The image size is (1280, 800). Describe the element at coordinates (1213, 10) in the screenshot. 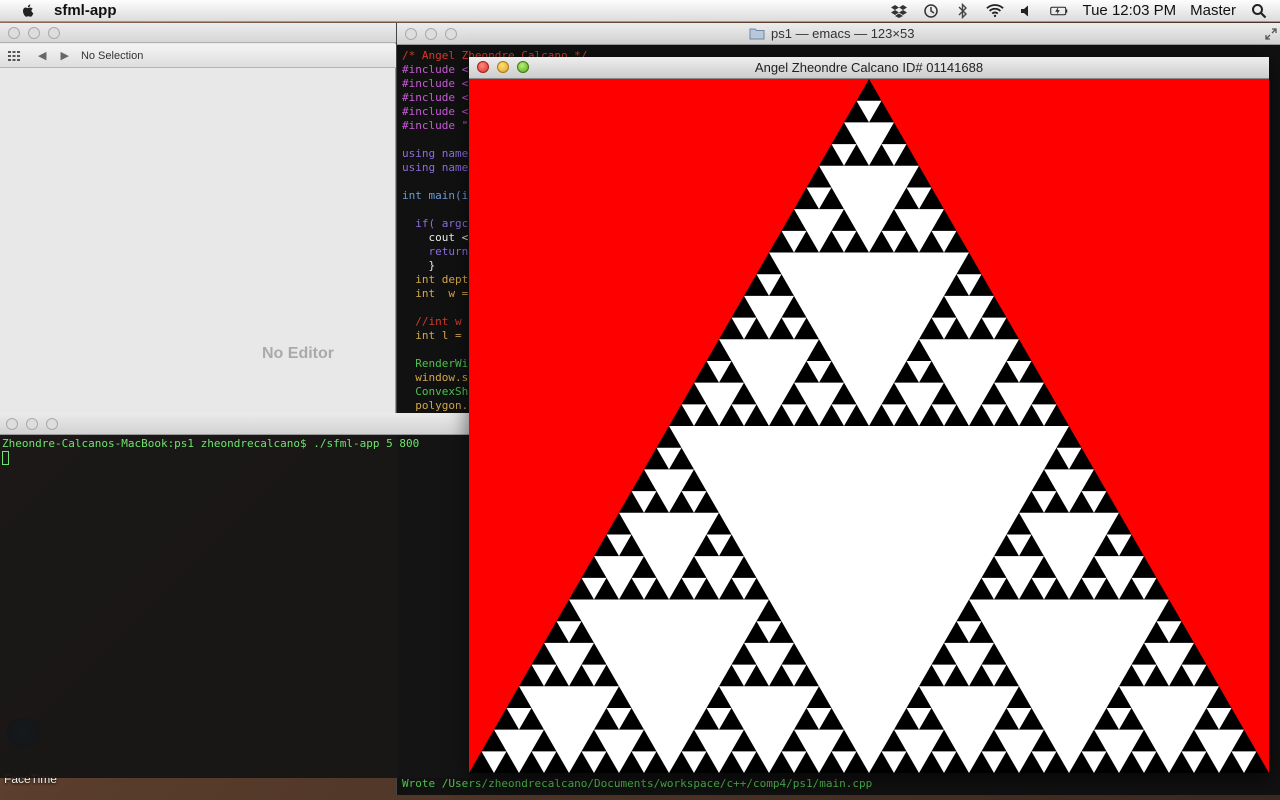

I see `fast-user-switch-name: Master` at that location.